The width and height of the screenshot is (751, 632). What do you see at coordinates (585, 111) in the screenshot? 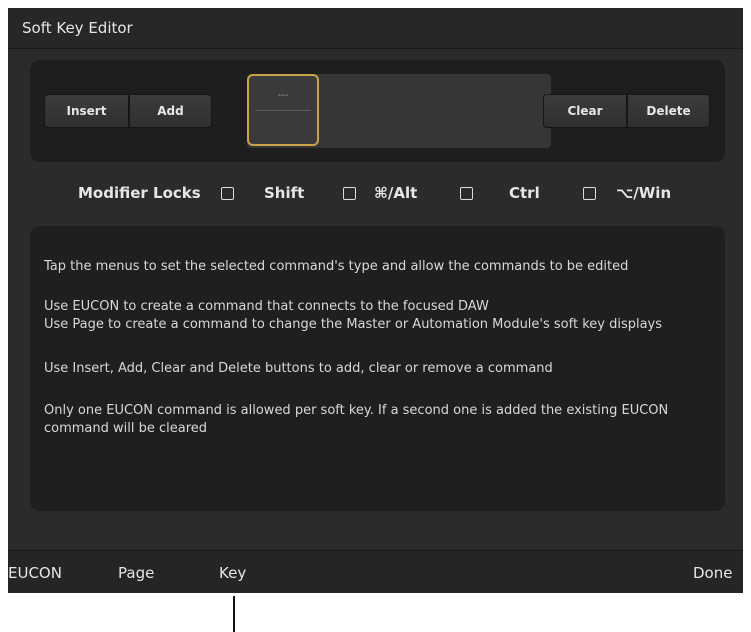
I see `clear-button: Clear` at bounding box center [585, 111].